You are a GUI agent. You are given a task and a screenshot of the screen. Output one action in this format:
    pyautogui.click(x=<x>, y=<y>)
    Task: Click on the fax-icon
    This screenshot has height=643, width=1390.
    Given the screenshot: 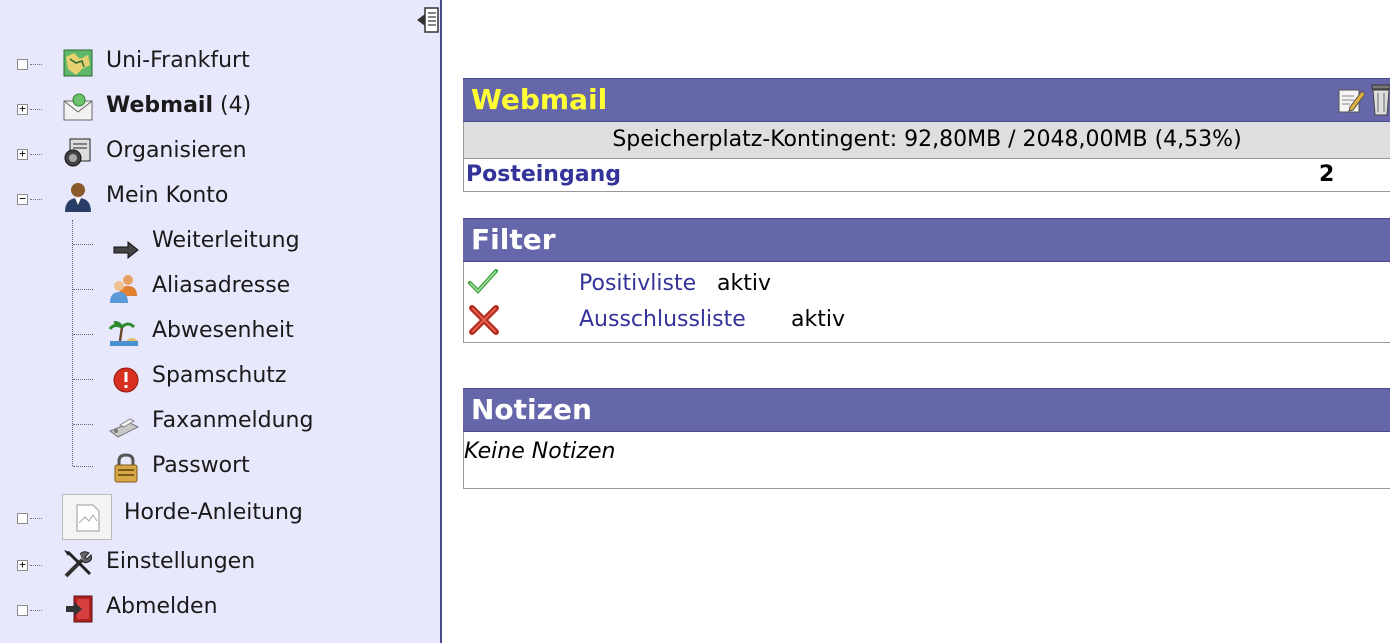 What is the action you would take?
    pyautogui.click(x=124, y=428)
    